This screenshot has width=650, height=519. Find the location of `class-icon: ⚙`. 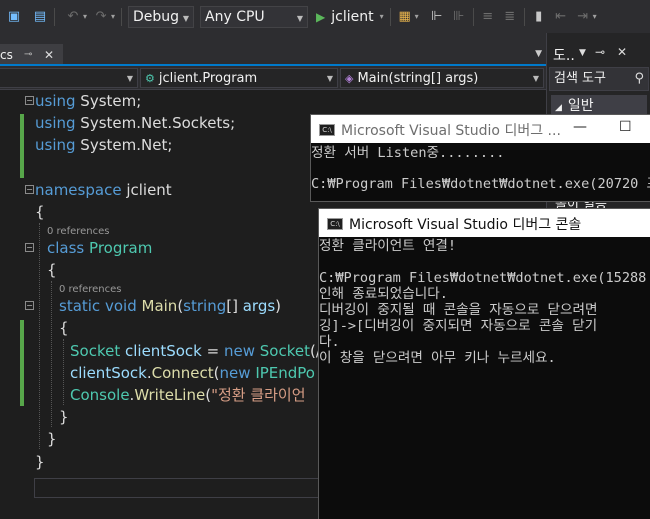

class-icon: ⚙ is located at coordinates (150, 78).